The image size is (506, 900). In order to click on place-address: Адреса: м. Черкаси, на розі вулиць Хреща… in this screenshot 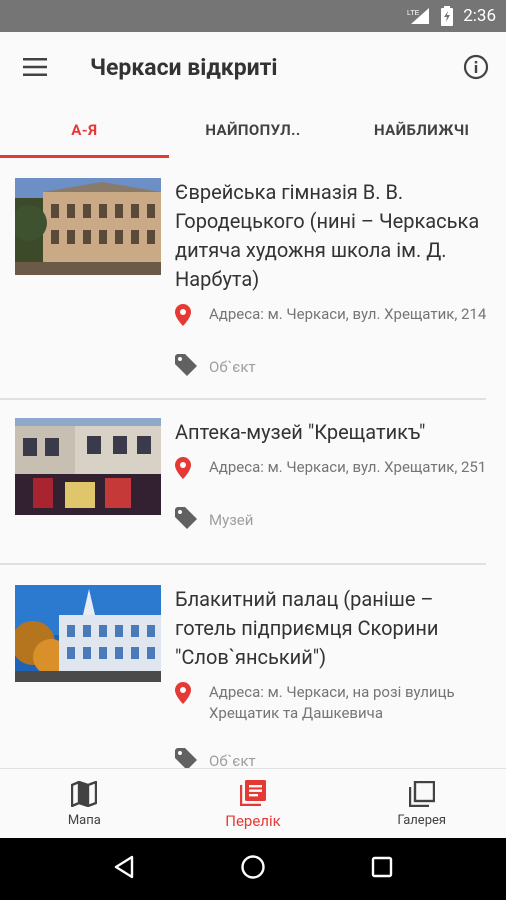, I will do `click(332, 702)`.